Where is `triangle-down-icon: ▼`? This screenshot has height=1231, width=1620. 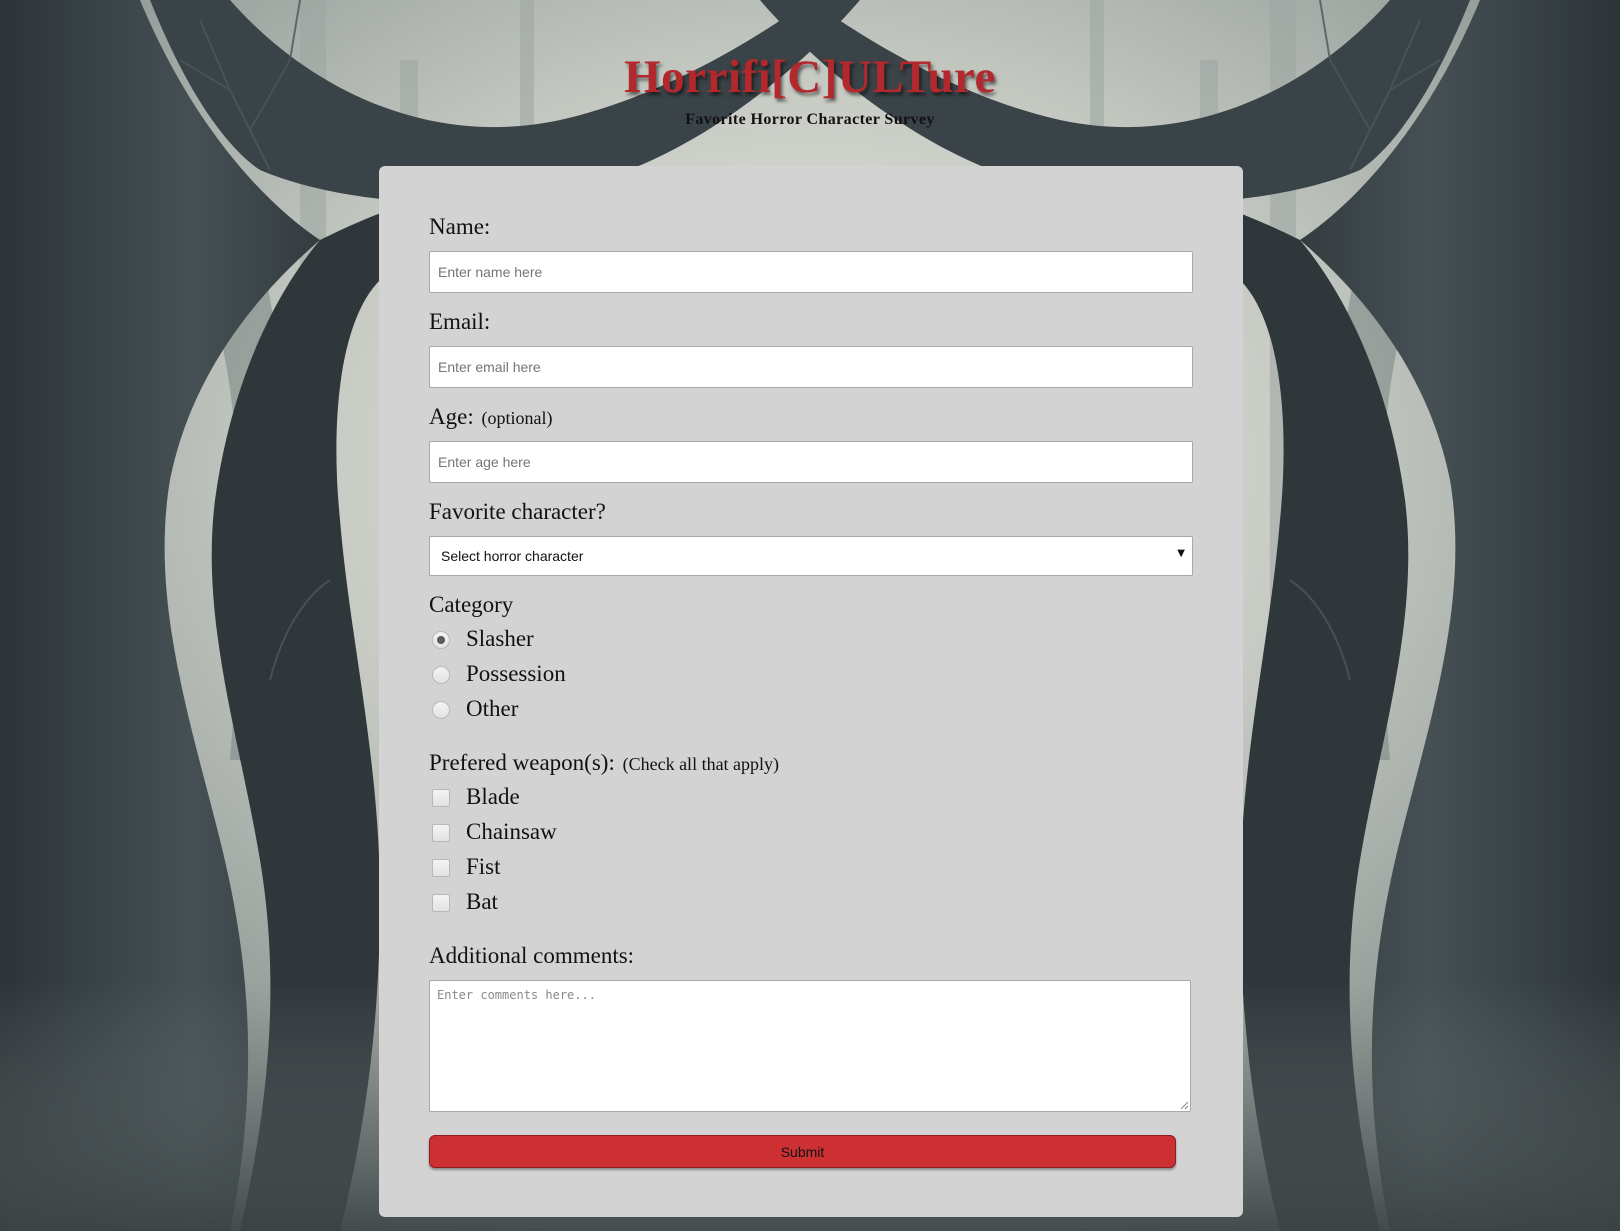 triangle-down-icon: ▼ is located at coordinates (1181, 553).